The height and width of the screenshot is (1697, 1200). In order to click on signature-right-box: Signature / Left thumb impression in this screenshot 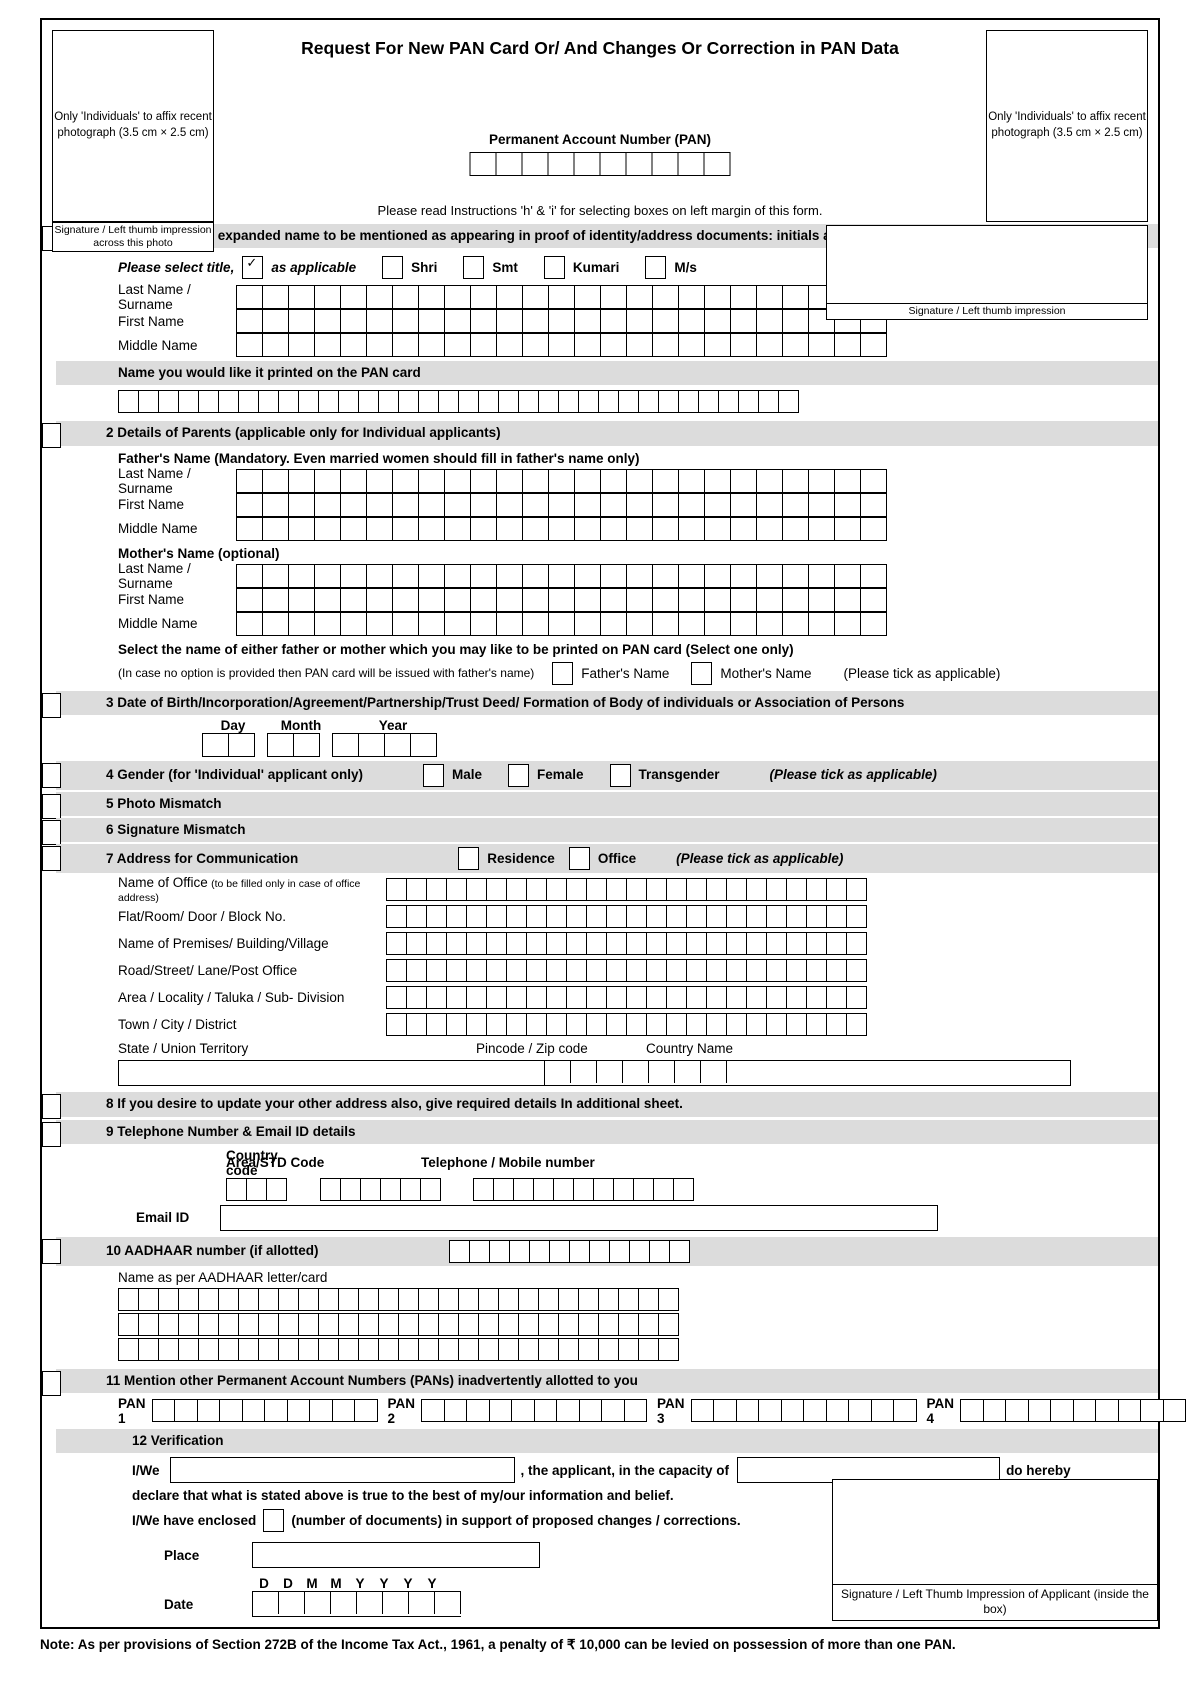, I will do `click(987, 272)`.